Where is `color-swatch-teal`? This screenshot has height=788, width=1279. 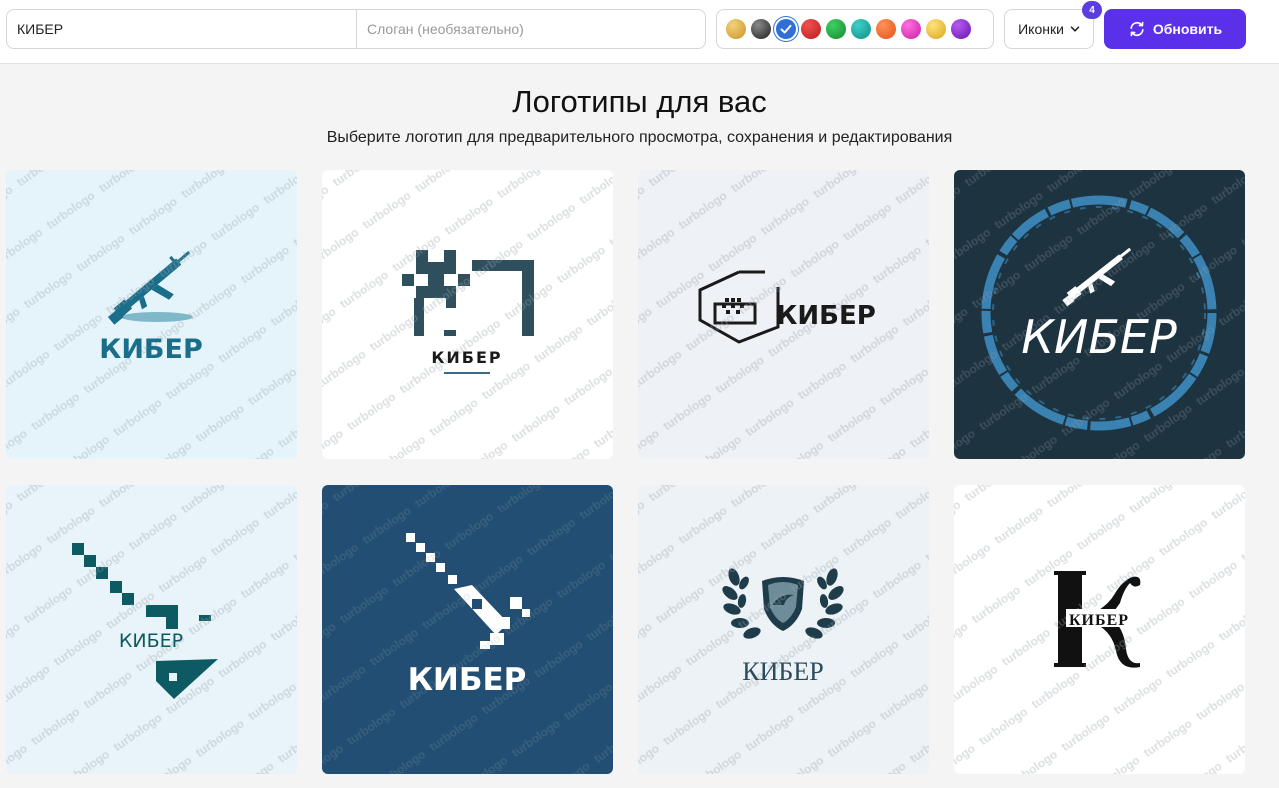
color-swatch-teal is located at coordinates (861, 29).